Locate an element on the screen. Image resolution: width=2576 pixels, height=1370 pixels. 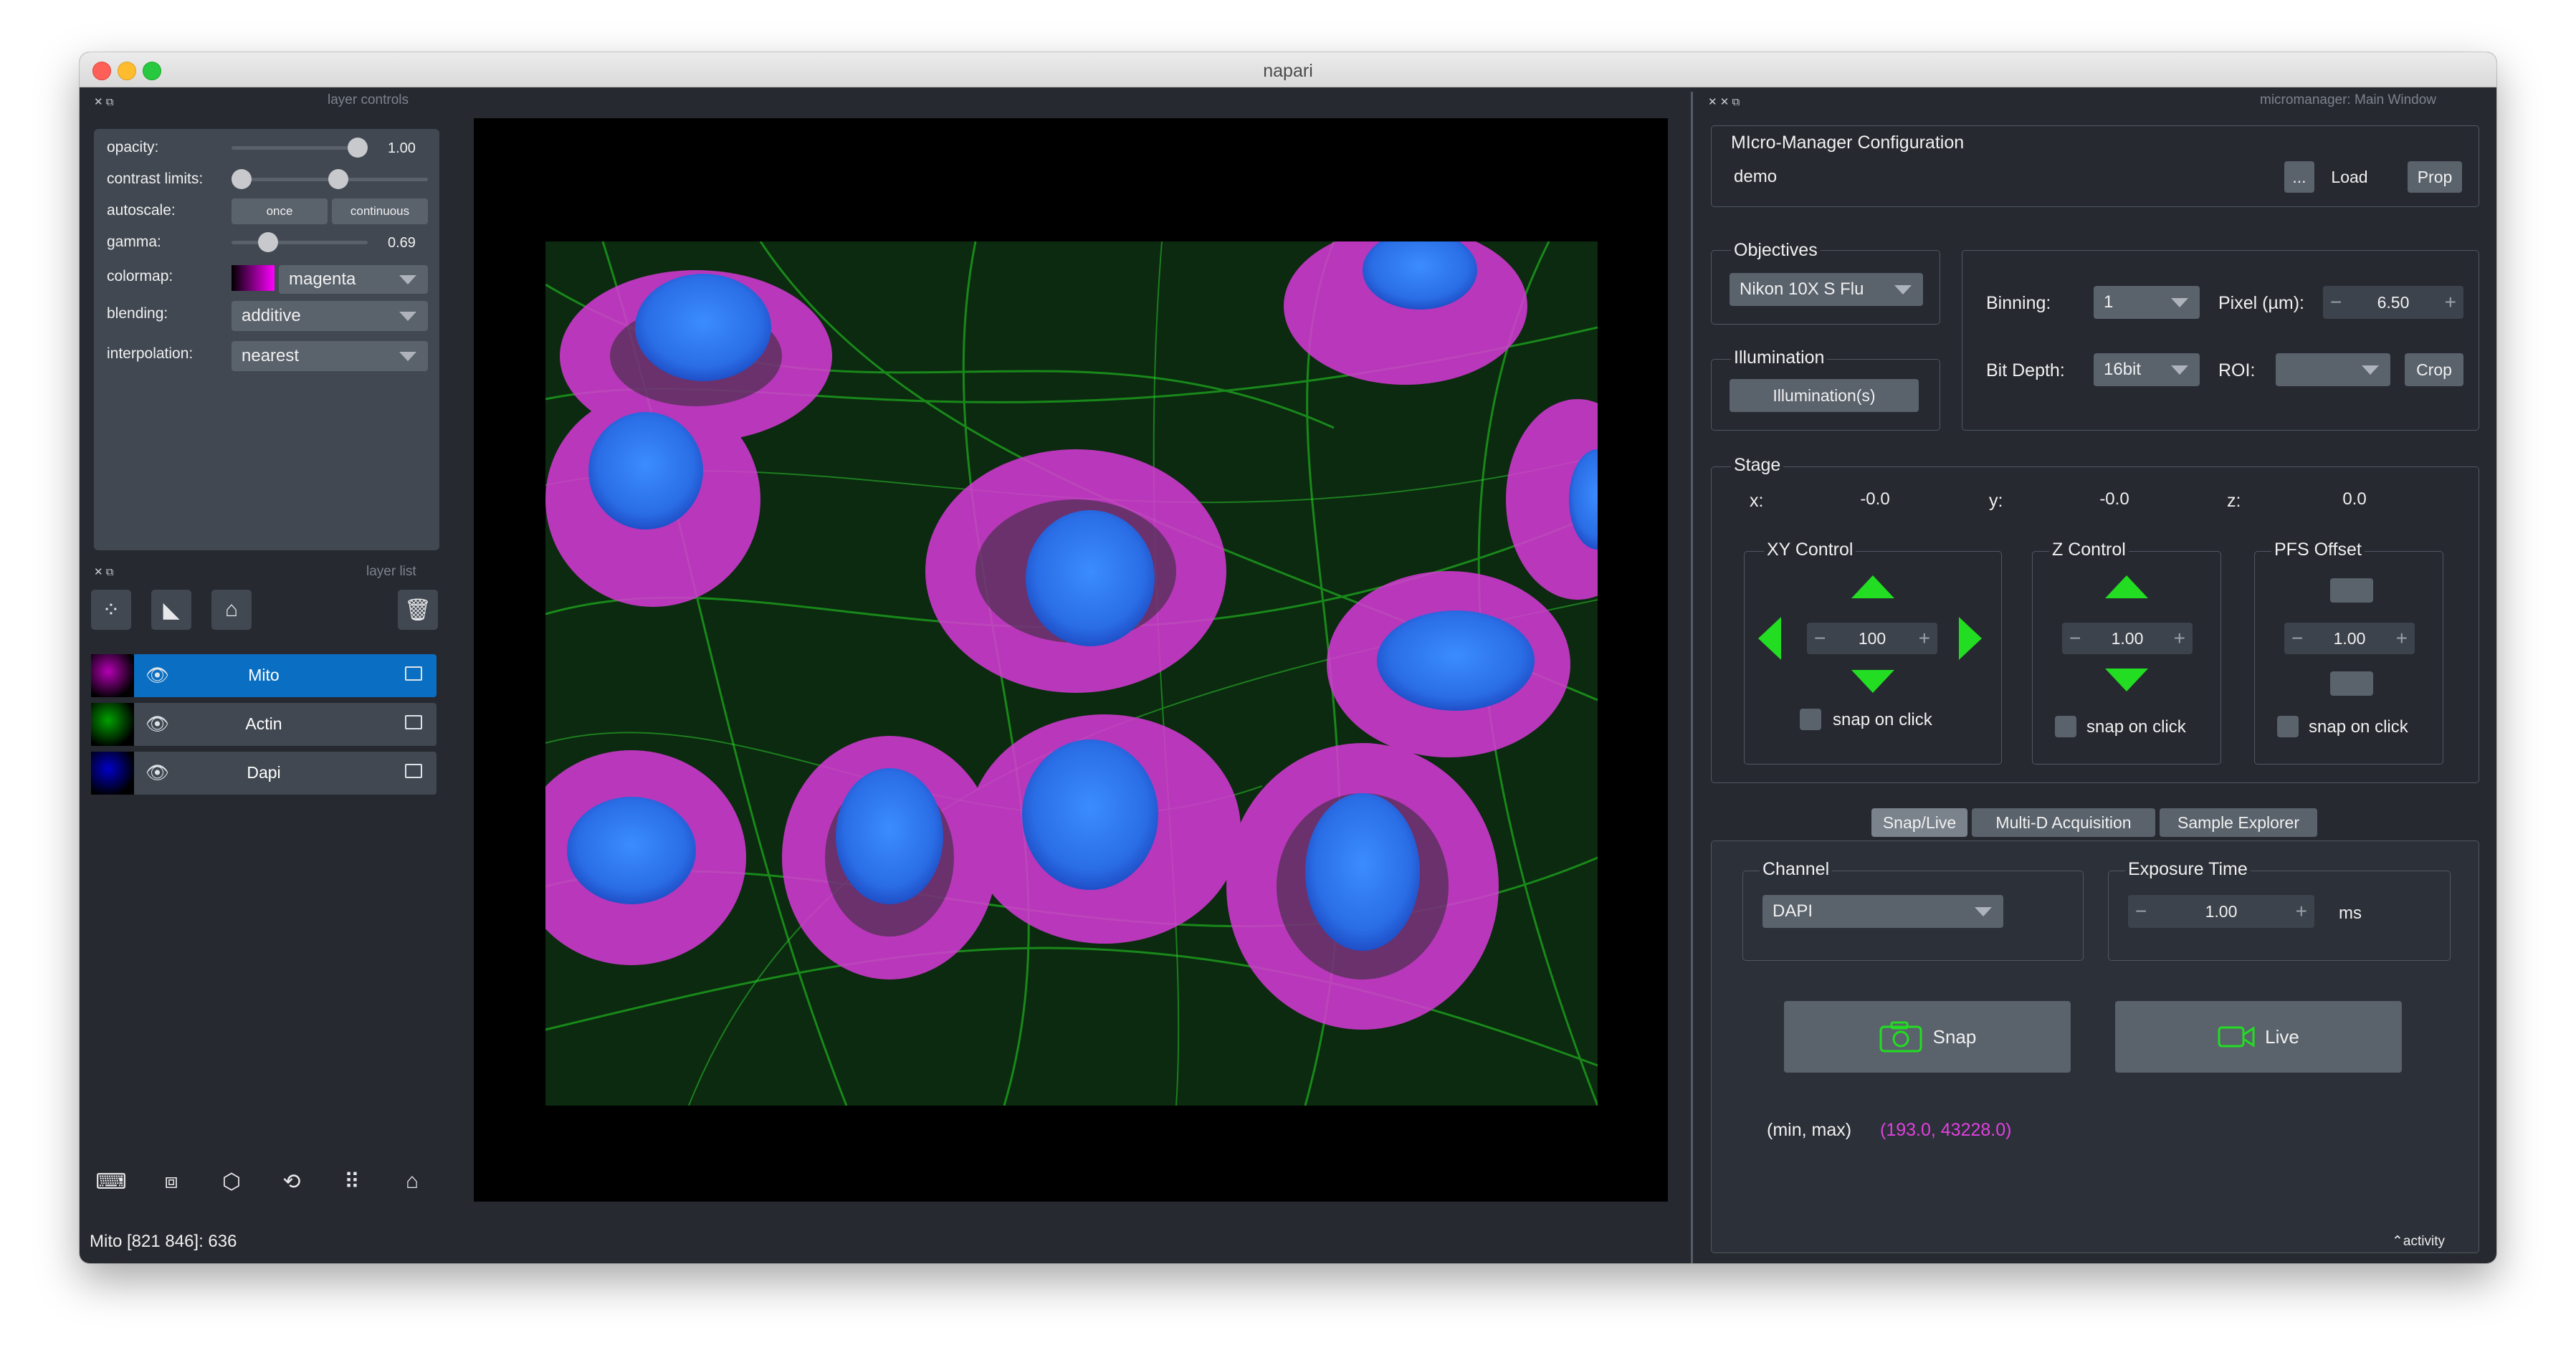
autoscale-once-button: once is located at coordinates (280, 211).